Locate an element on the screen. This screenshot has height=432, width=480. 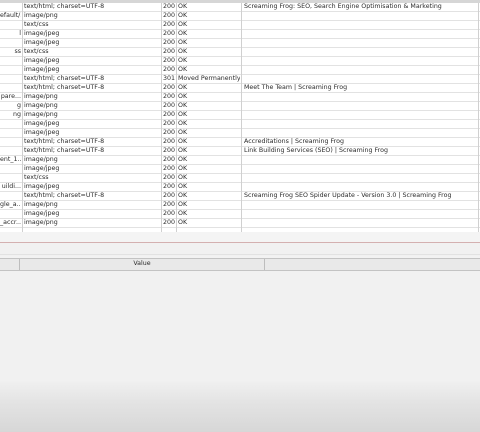
table-row: uildi... image/jpeg 200 OK is located at coordinates (240, 187).